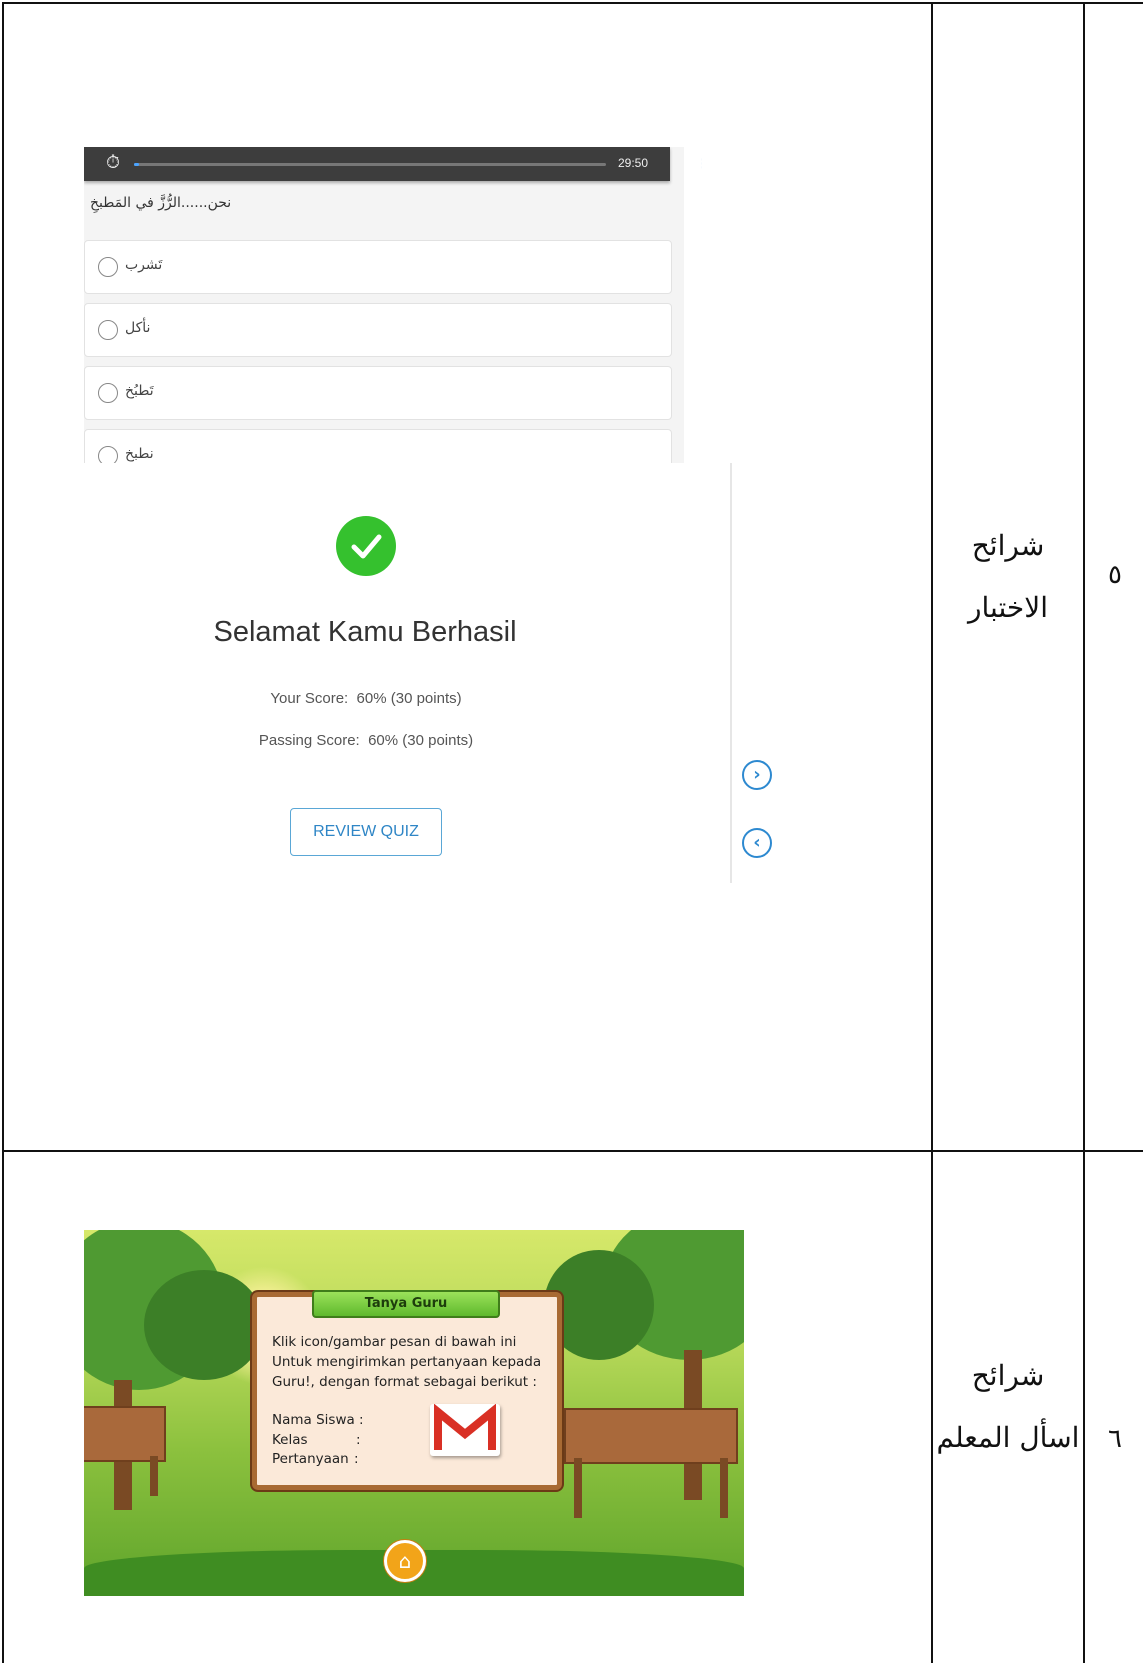 Image resolution: width=1145 pixels, height=1663 pixels. I want to click on bench-left-leg, so click(154, 1476).